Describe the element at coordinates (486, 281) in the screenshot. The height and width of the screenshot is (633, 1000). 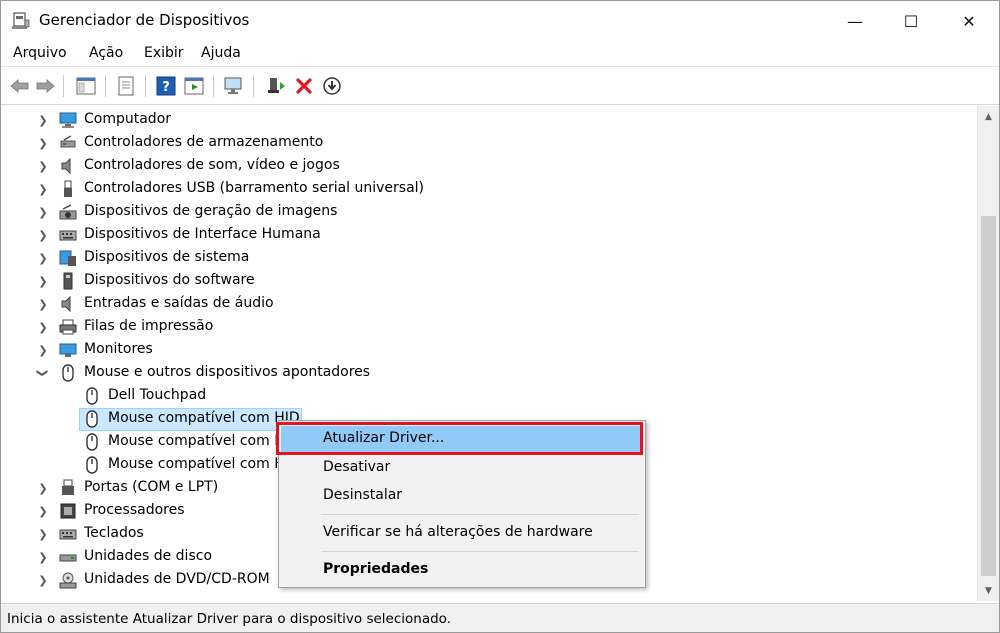
I see `tree-item-dispositivos-software: ❯ Dispositivos do software` at that location.